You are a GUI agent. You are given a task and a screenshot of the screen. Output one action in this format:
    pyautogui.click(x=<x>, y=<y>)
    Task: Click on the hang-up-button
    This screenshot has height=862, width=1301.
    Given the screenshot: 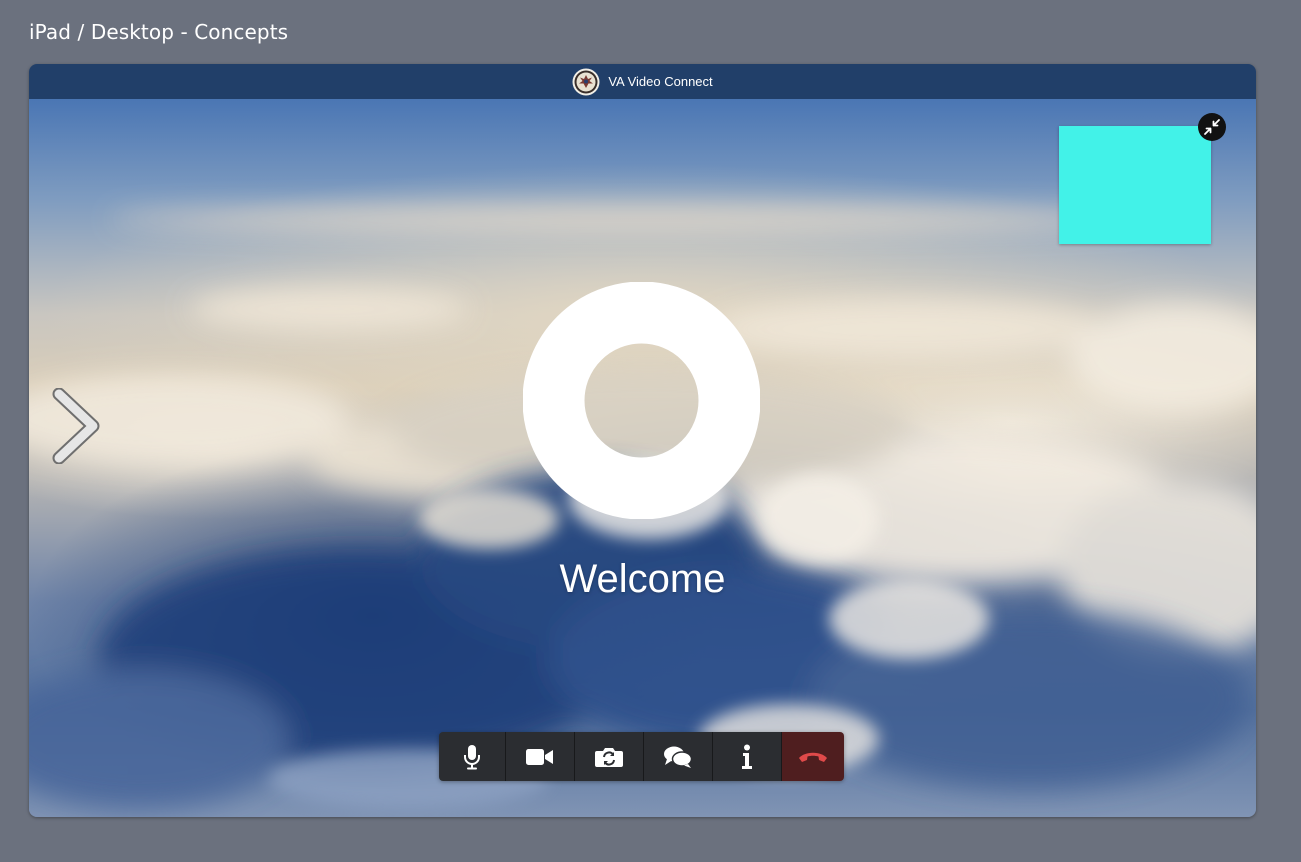 What is the action you would take?
    pyautogui.click(x=813, y=756)
    